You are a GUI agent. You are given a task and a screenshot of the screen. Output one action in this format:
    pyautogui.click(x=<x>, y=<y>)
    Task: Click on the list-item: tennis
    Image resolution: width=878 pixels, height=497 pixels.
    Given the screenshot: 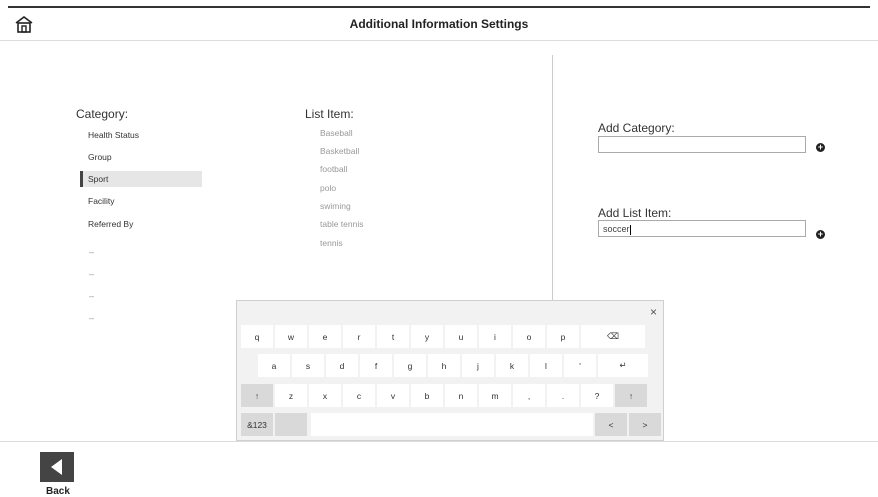 What is the action you would take?
    pyautogui.click(x=331, y=243)
    